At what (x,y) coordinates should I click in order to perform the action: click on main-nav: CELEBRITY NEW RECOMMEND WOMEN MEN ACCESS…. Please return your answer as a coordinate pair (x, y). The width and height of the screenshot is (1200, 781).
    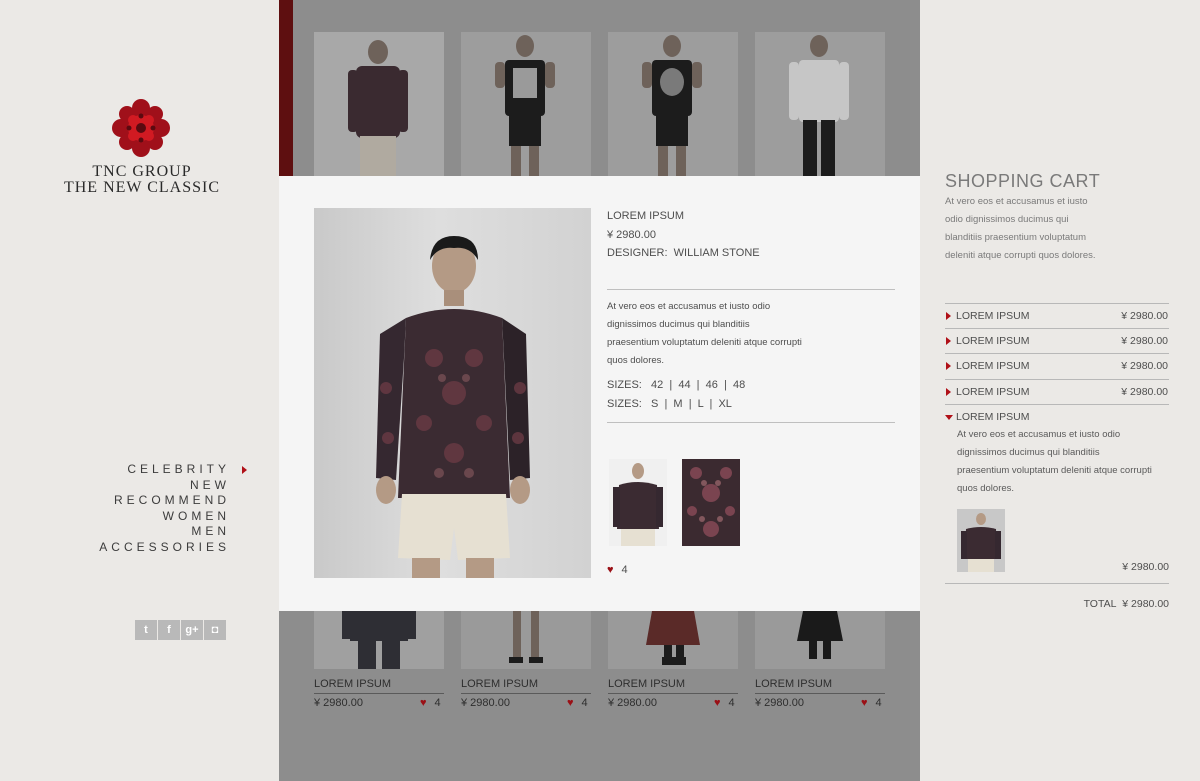
    Looking at the image, I should click on (164, 508).